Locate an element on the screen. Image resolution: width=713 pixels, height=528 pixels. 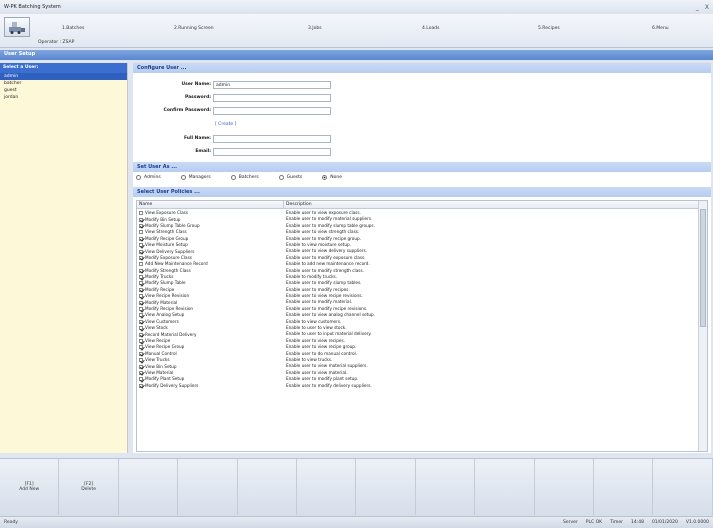
user-item-admin: admin is located at coordinates (63, 76).